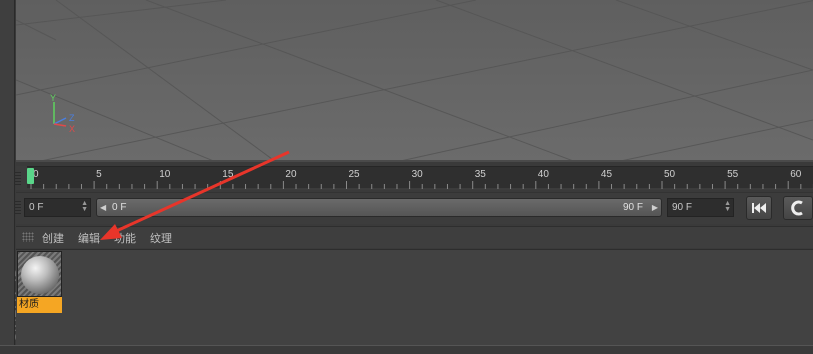 The width and height of the screenshot is (813, 354). I want to click on go-to-start-button, so click(759, 208).